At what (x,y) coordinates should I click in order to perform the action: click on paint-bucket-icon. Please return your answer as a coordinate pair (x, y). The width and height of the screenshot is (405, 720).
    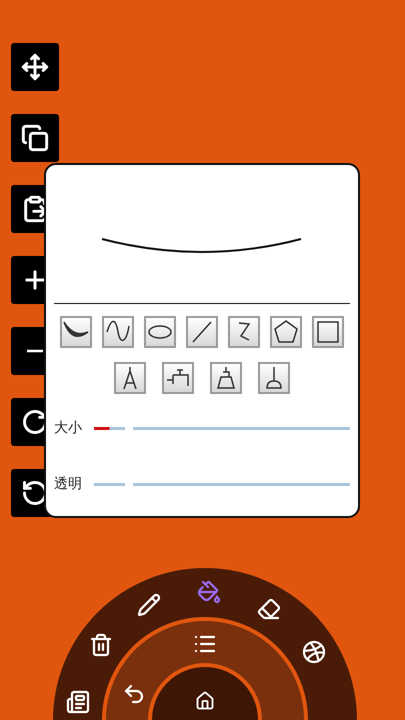
    Looking at the image, I should click on (209, 592).